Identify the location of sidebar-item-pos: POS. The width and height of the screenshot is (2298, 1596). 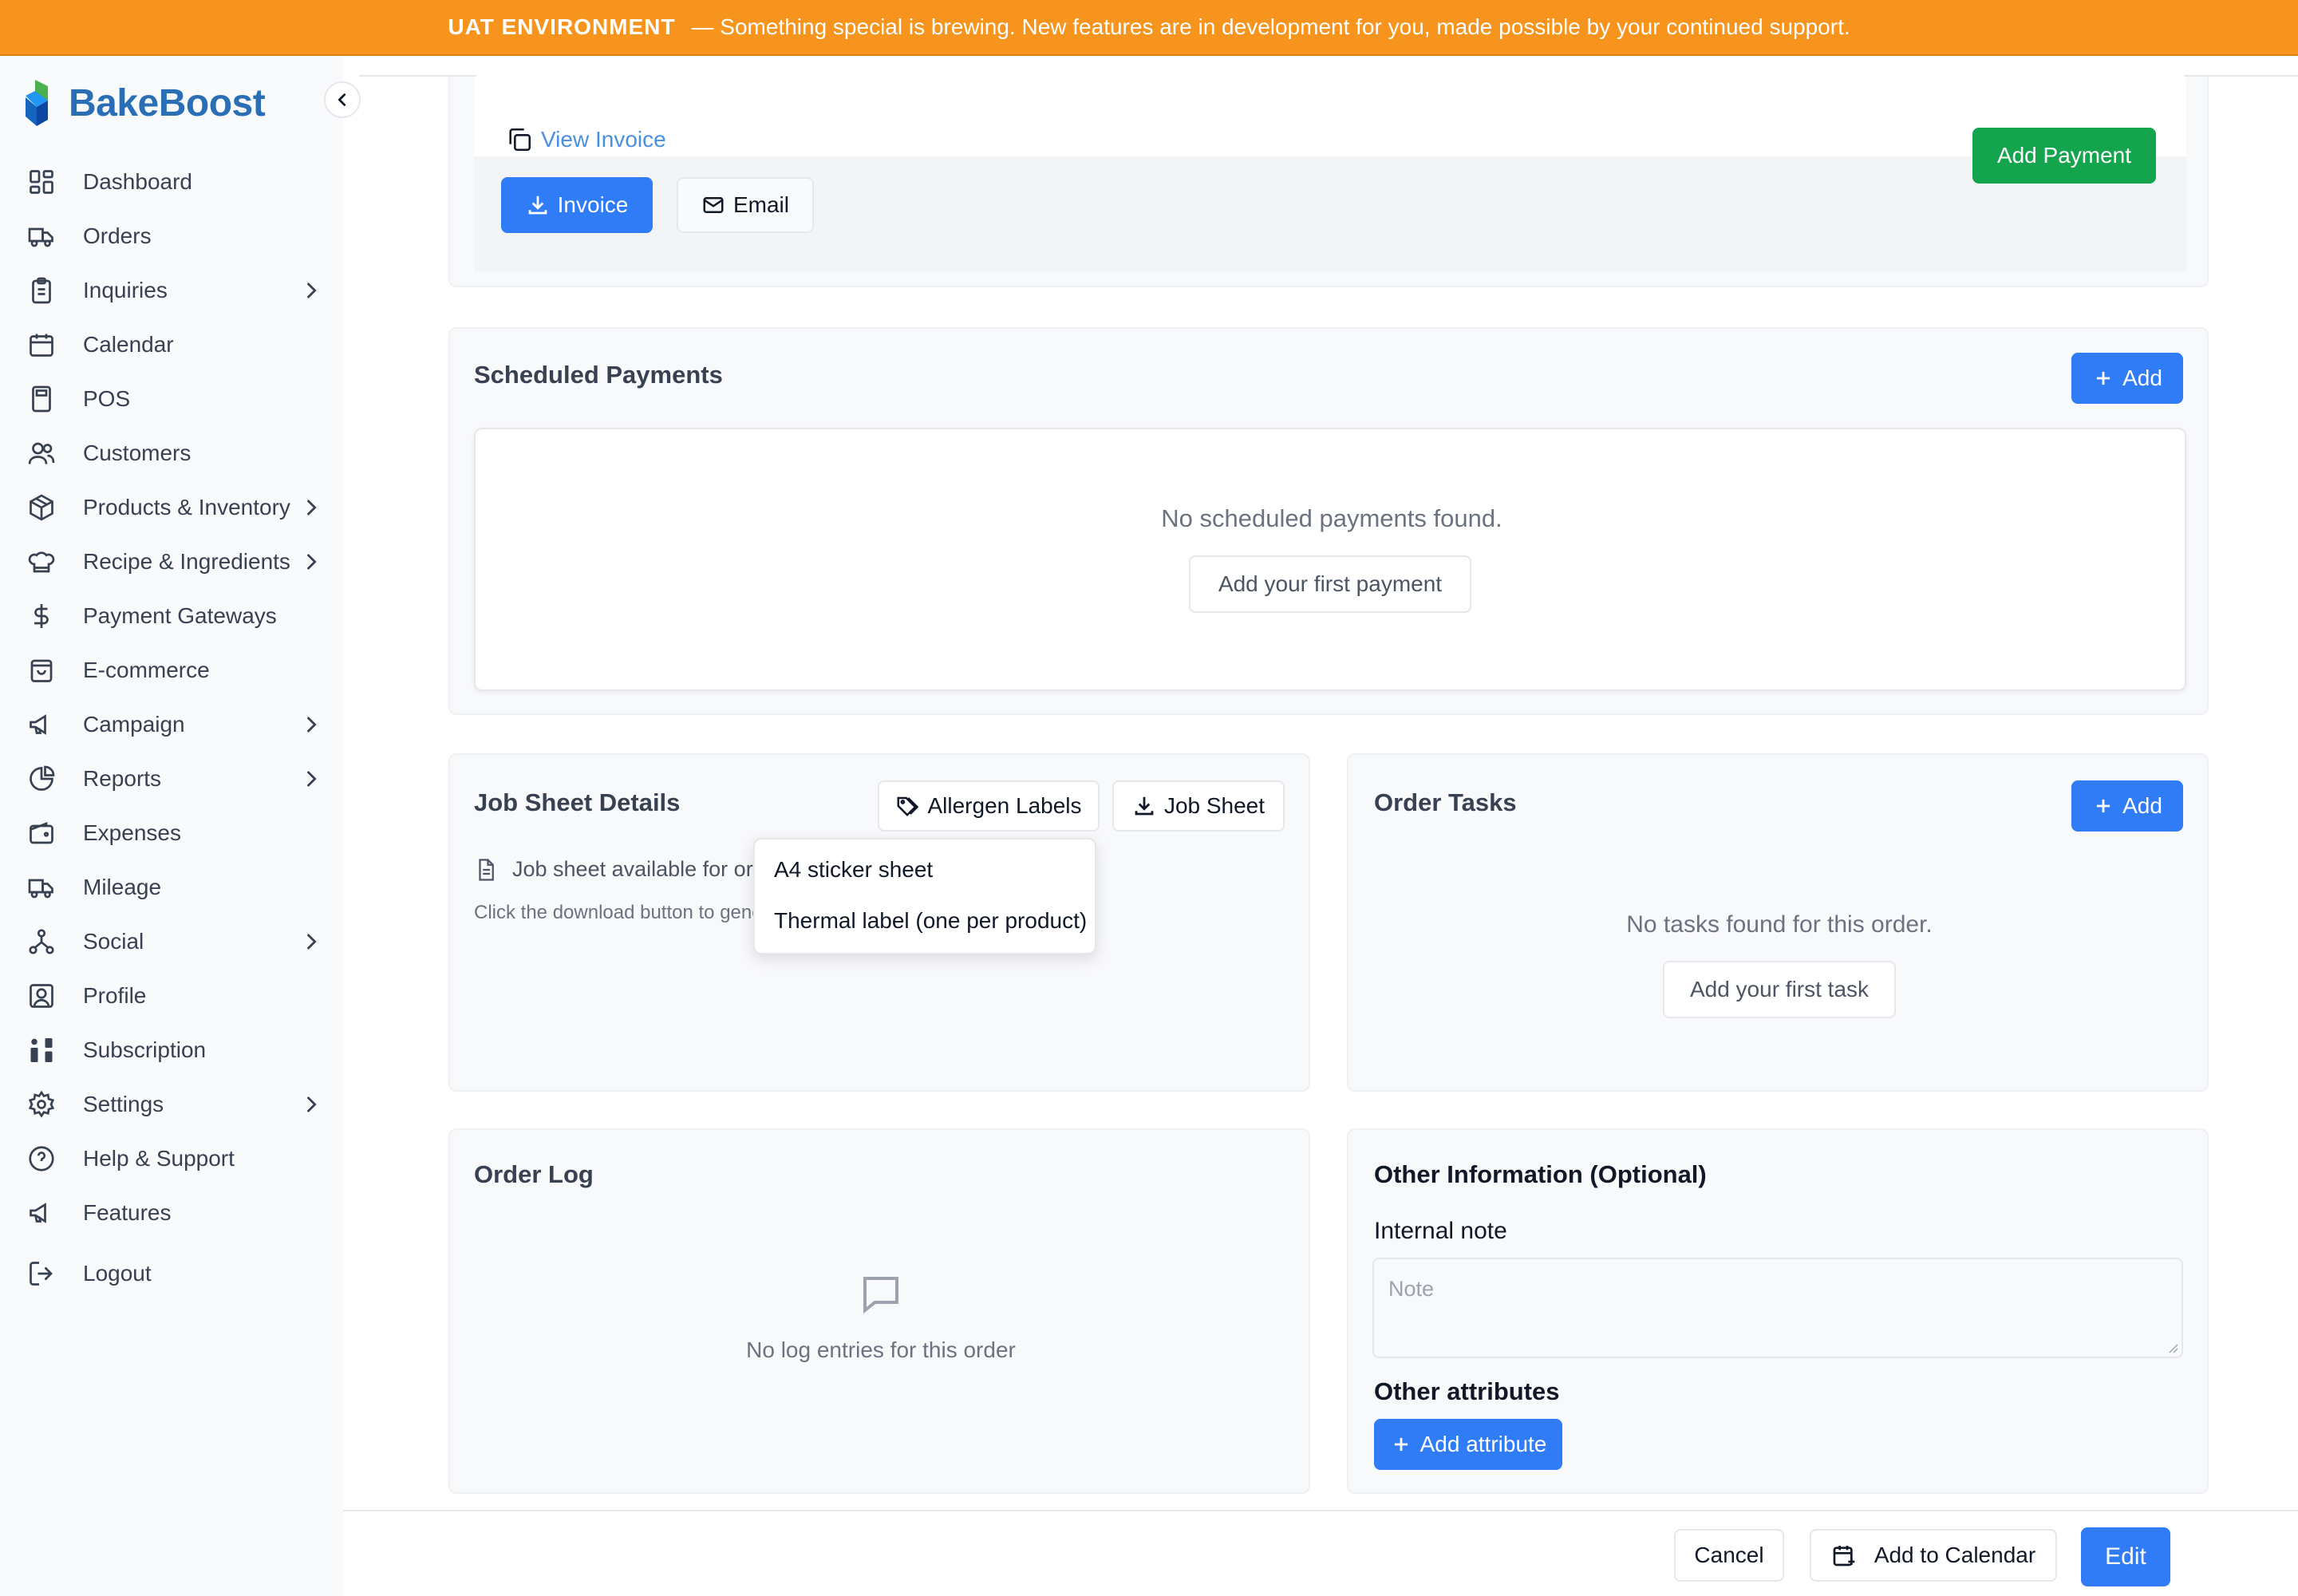
(171, 399).